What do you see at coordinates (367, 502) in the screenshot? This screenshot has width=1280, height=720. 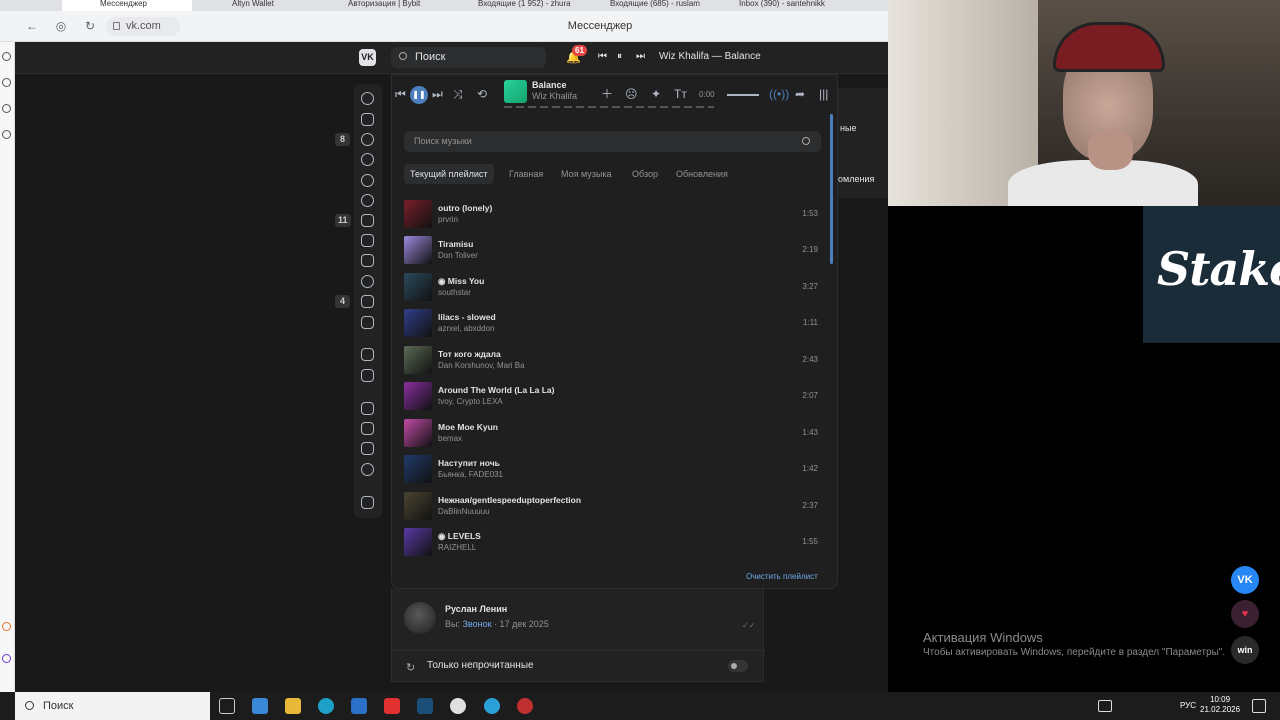 I see `gamepad-icon` at bounding box center [367, 502].